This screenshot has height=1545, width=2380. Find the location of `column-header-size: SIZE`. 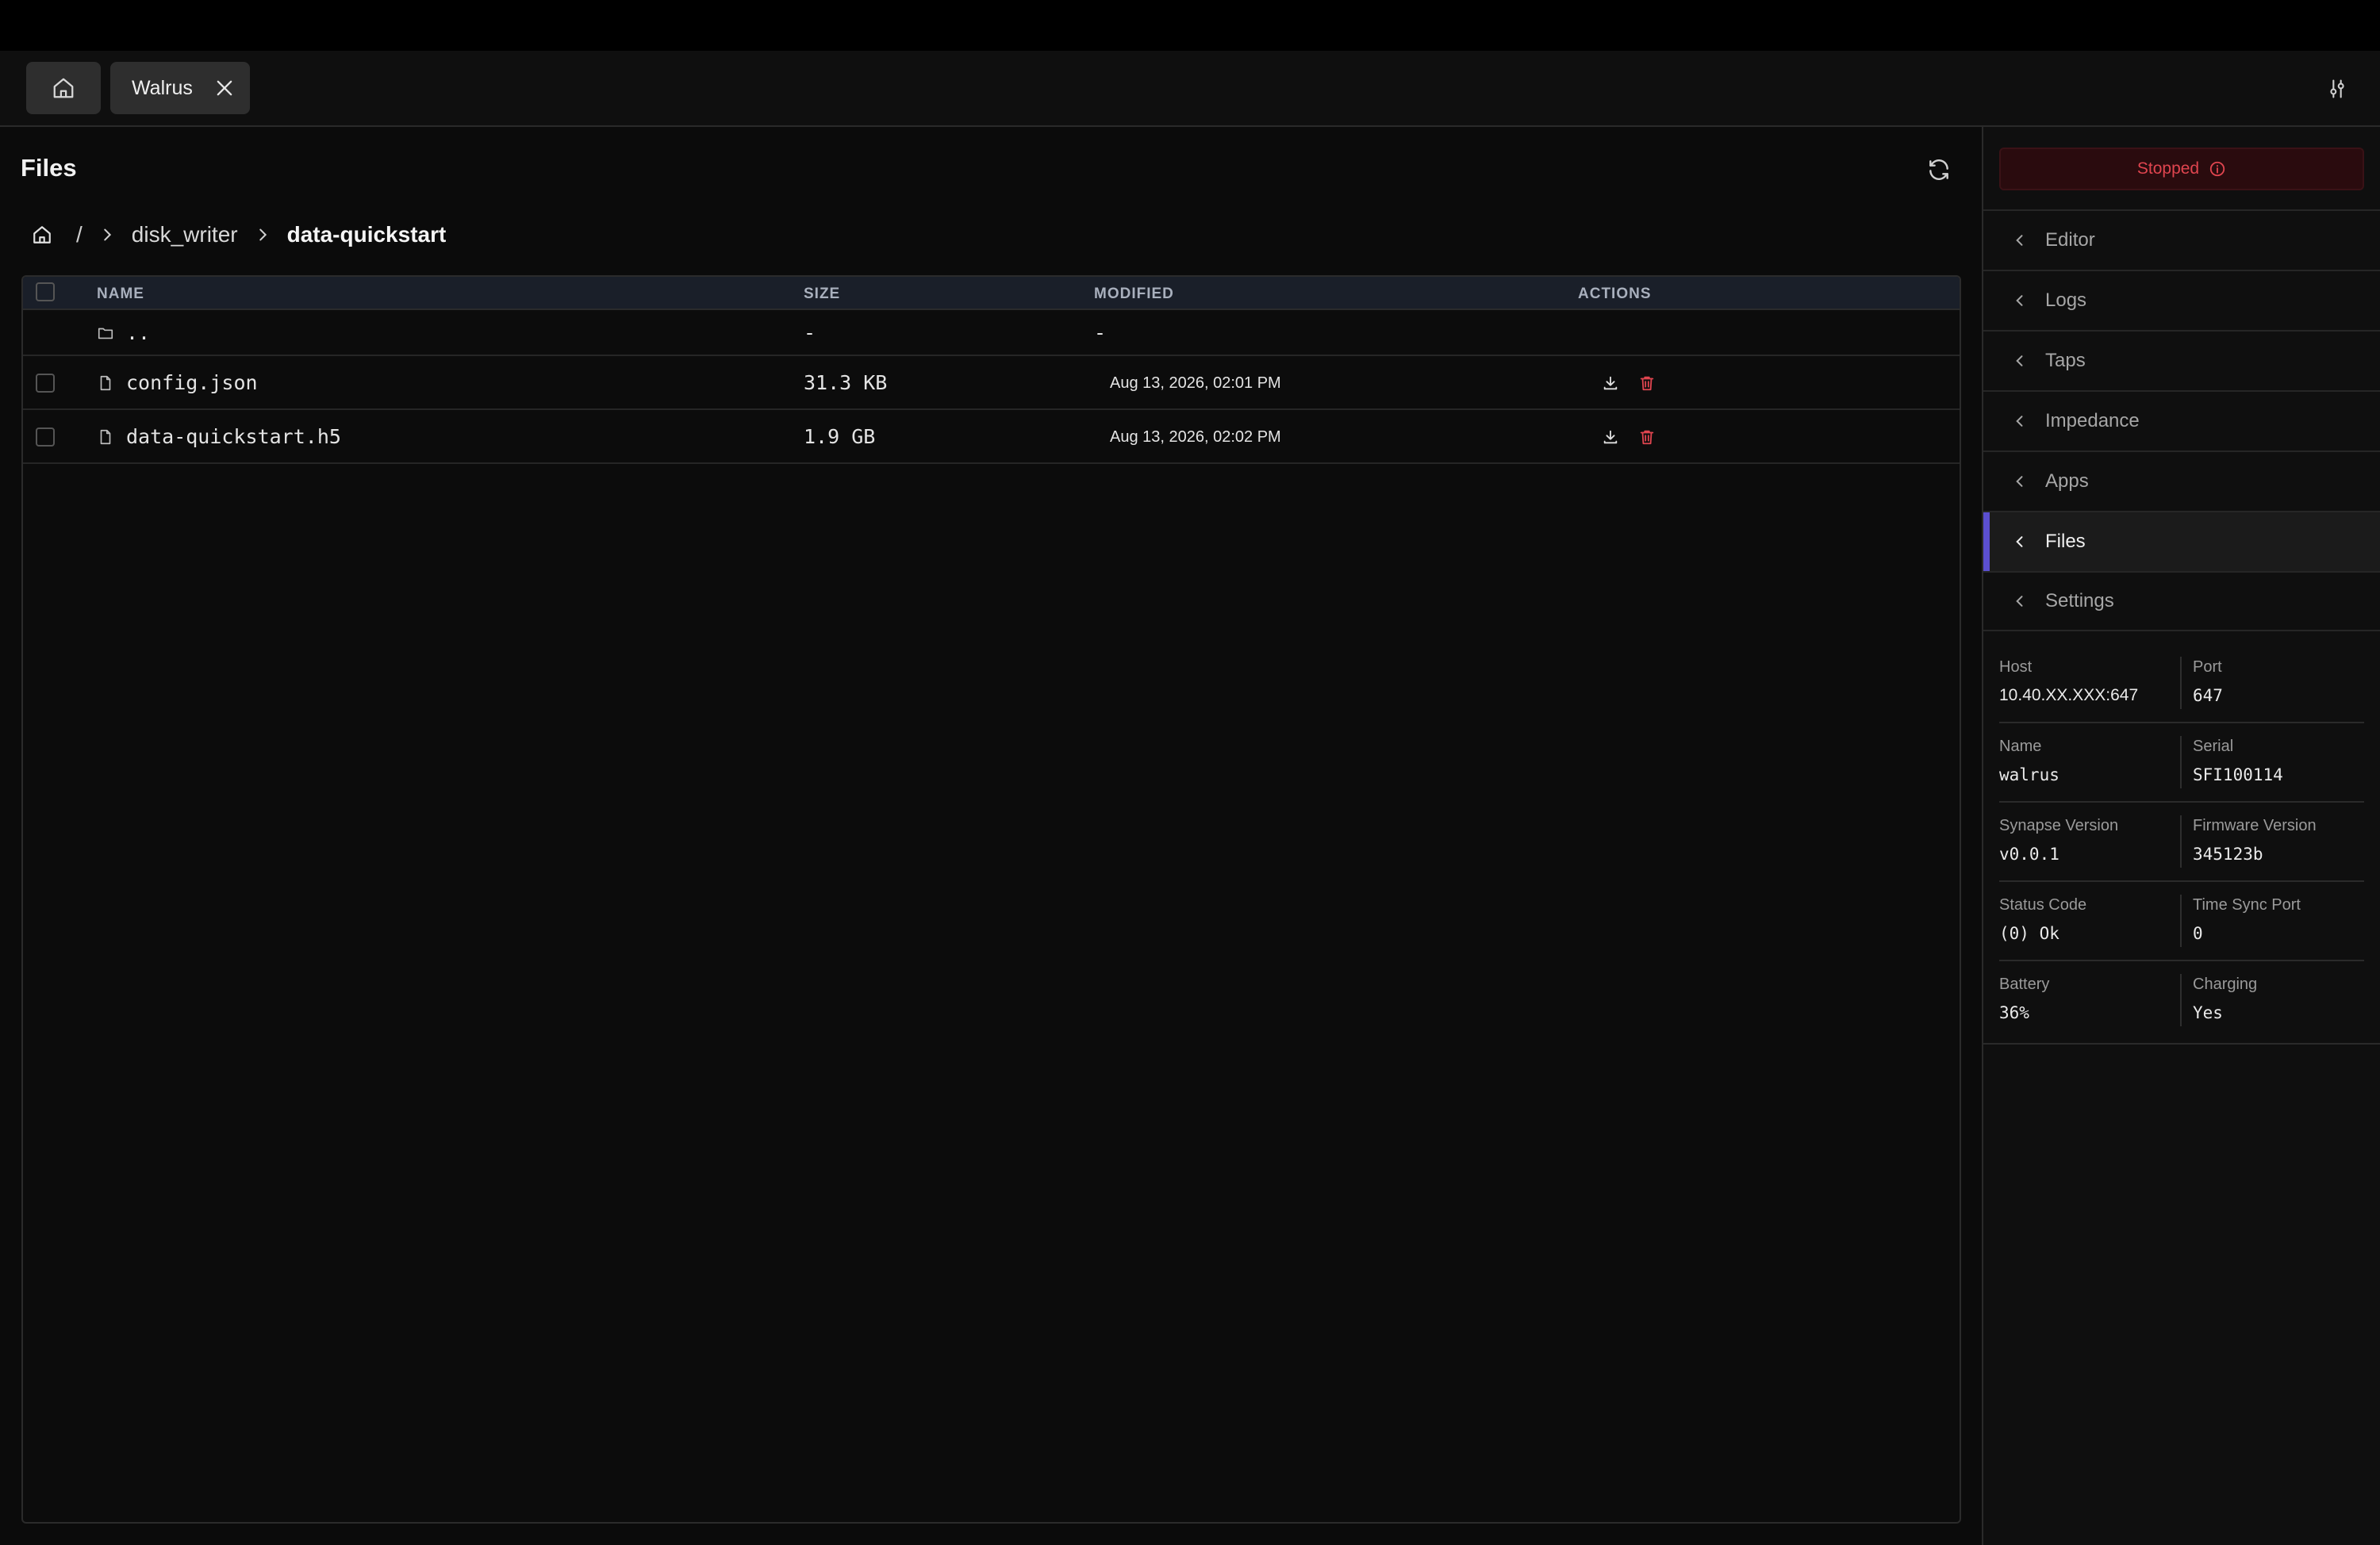

column-header-size: SIZE is located at coordinates (822, 294).